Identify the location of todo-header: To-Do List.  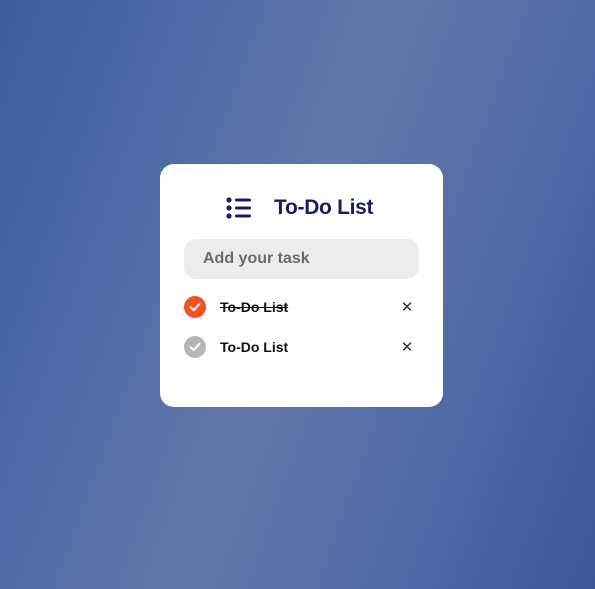
(300, 208).